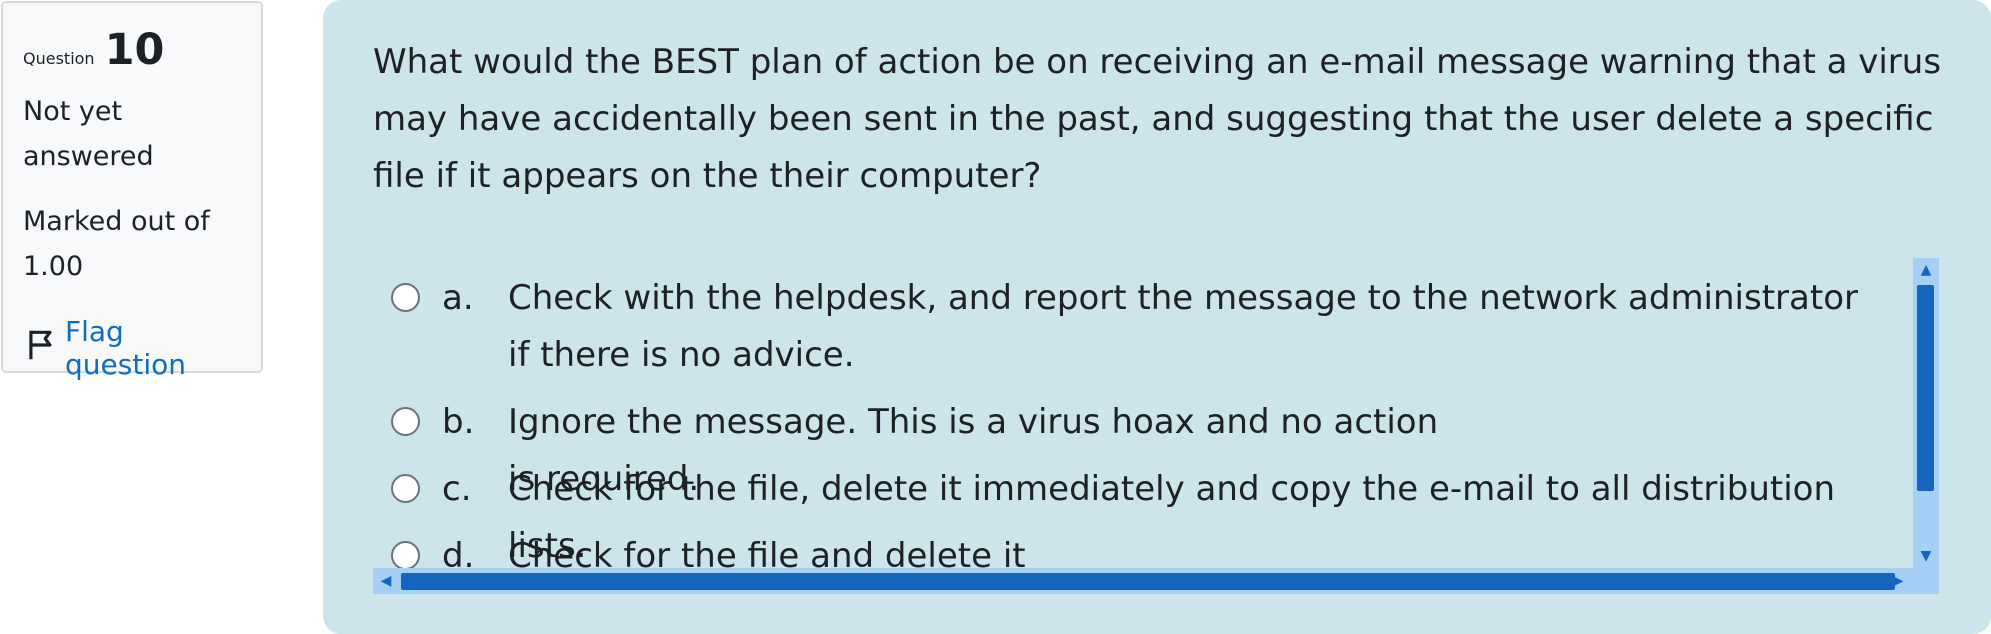 This screenshot has height=634, width=1991. What do you see at coordinates (458, 552) in the screenshot?
I see `answer-d-letter: d.` at bounding box center [458, 552].